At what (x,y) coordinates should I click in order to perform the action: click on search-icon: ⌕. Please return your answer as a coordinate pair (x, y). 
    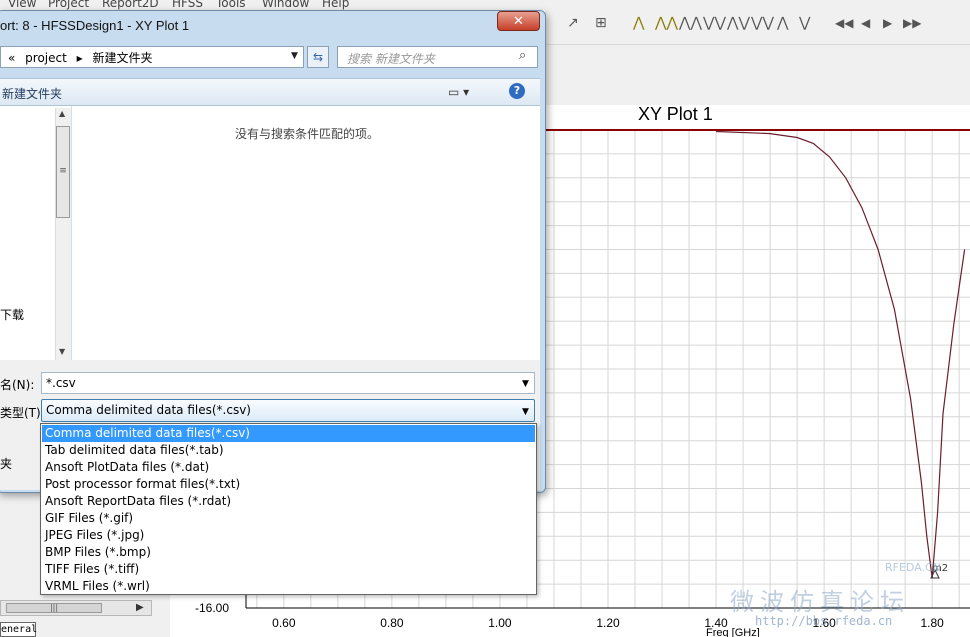
    Looking at the image, I should click on (522, 55).